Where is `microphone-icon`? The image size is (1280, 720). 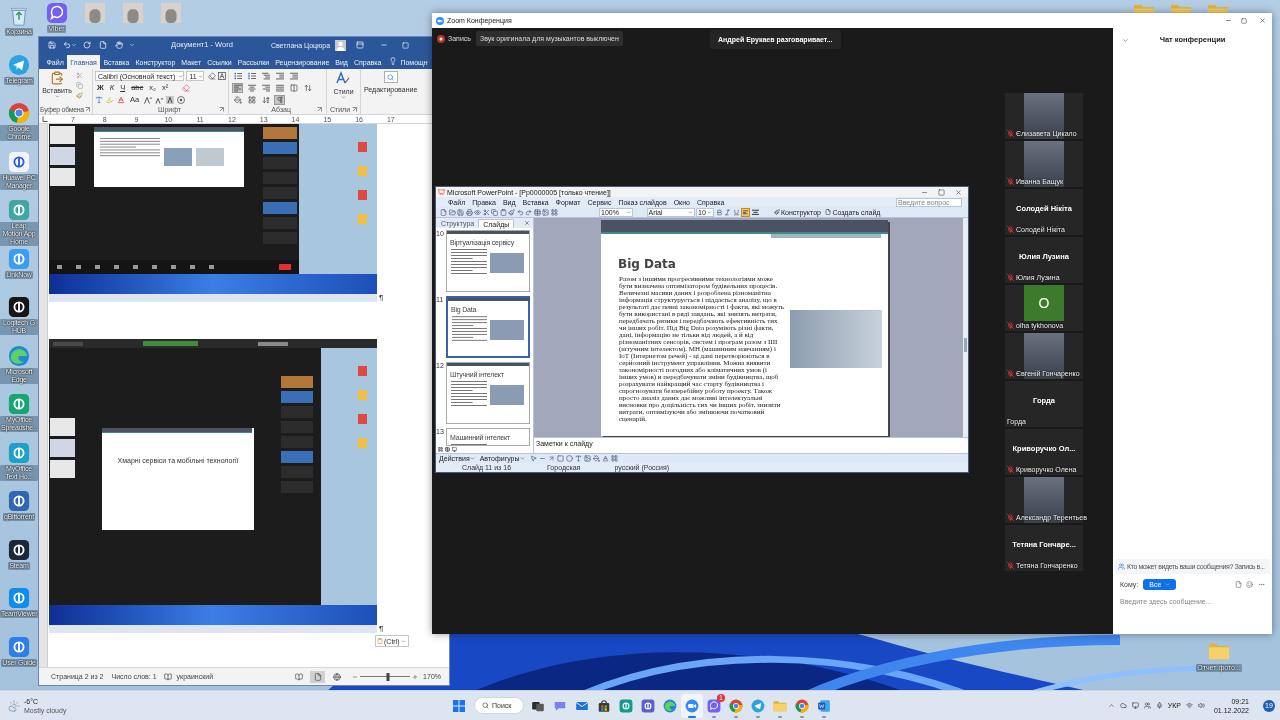 microphone-icon is located at coordinates (1159, 705).